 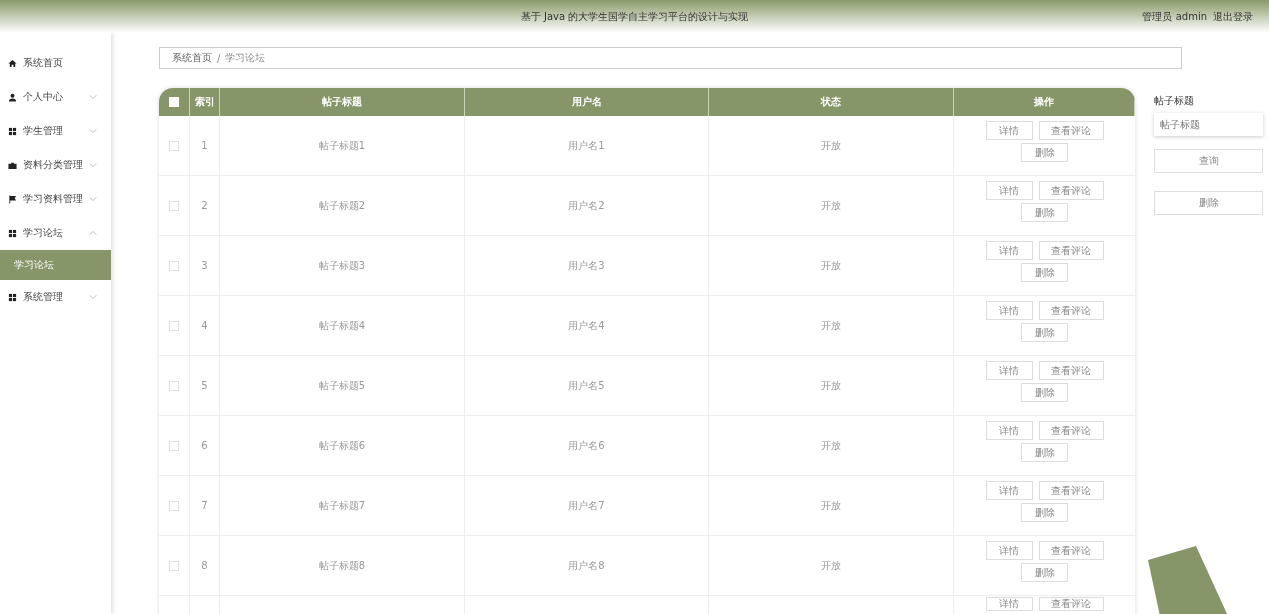 What do you see at coordinates (55, 131) in the screenshot?
I see `menu-item: 学生管理` at bounding box center [55, 131].